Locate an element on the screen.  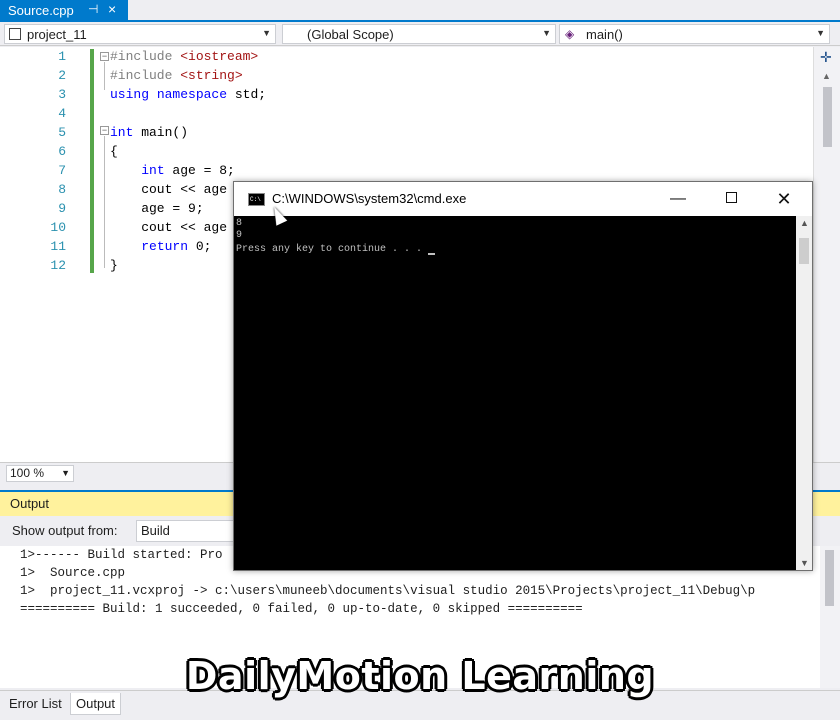
function-dropdown-value: main() is located at coordinates (604, 34).